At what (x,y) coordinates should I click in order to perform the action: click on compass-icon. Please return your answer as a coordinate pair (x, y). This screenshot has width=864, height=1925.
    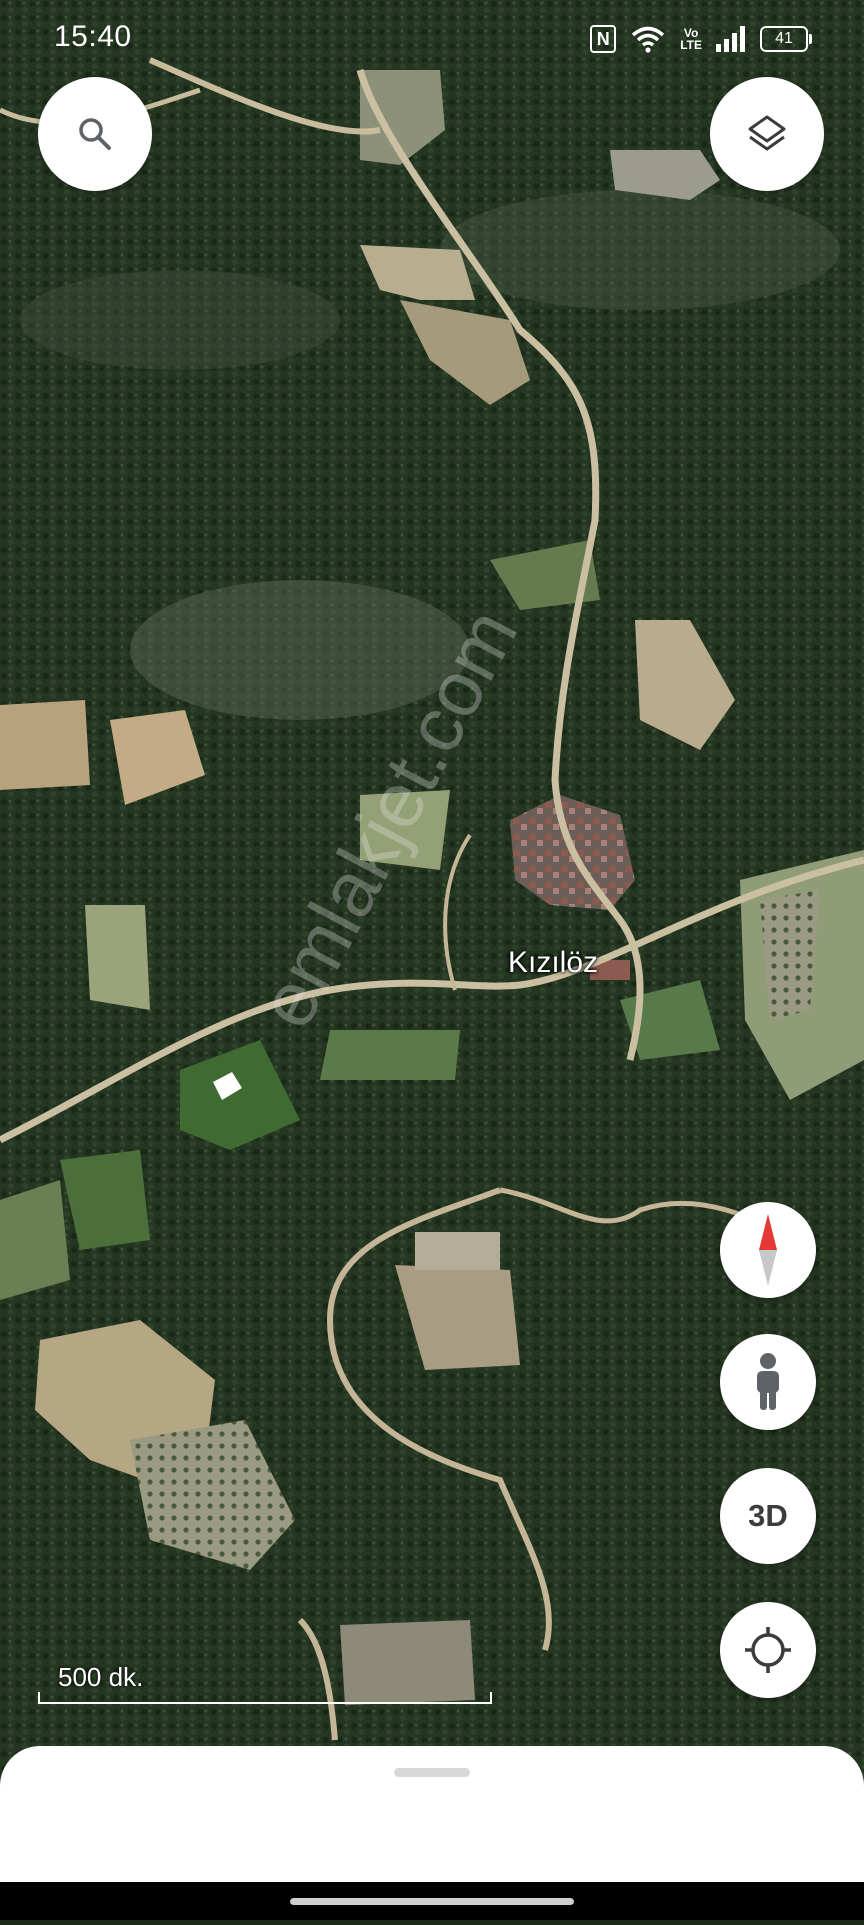
    Looking at the image, I should click on (768, 1250).